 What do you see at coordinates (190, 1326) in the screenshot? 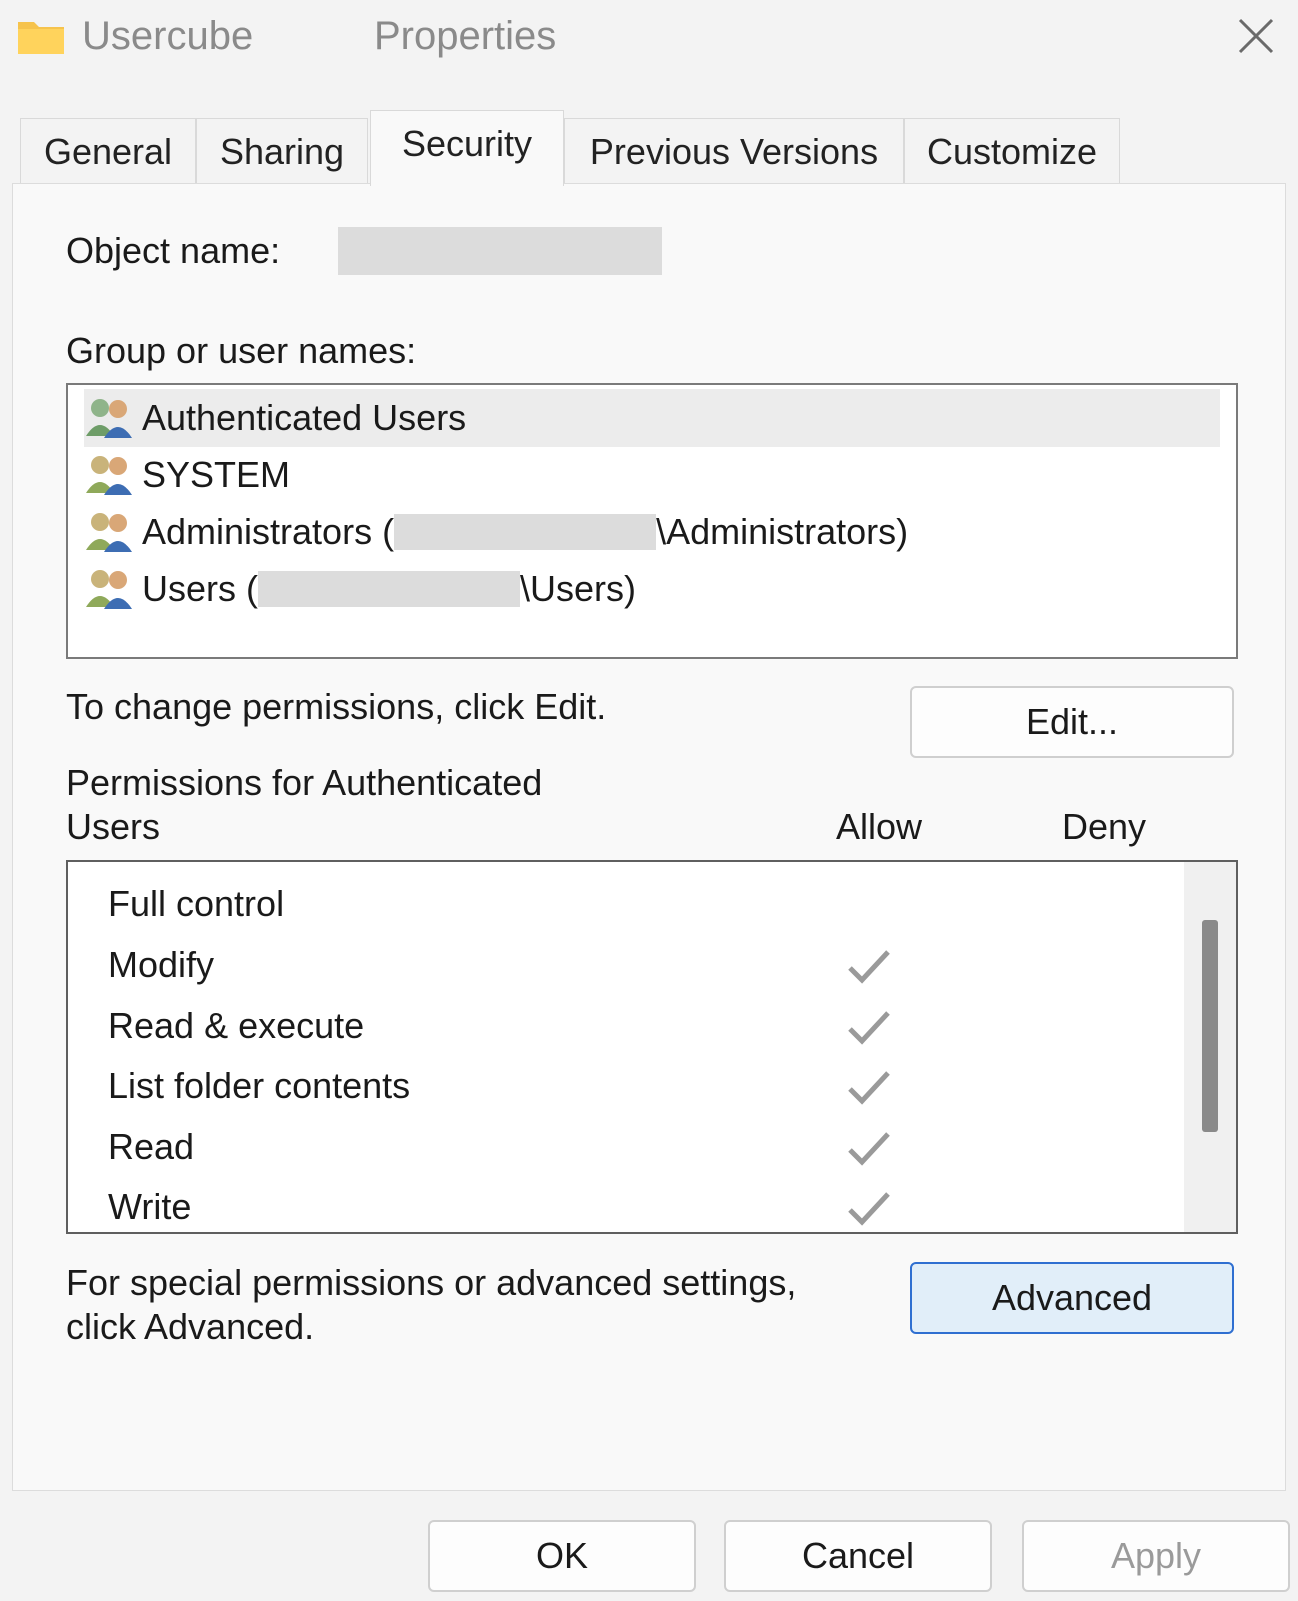
I see `advanced-hint-line2: click Advanced.` at bounding box center [190, 1326].